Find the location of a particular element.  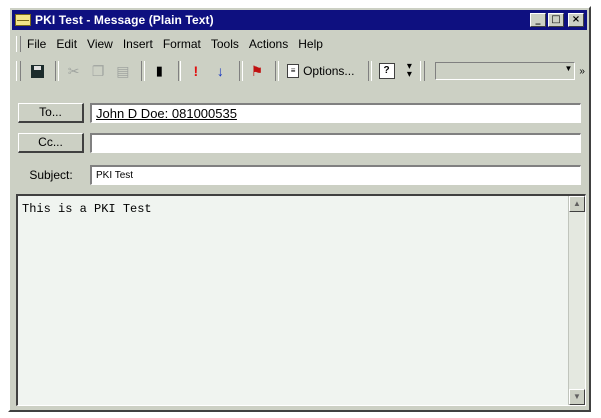

toolbar-more-chevron-icon: » is located at coordinates (582, 71).